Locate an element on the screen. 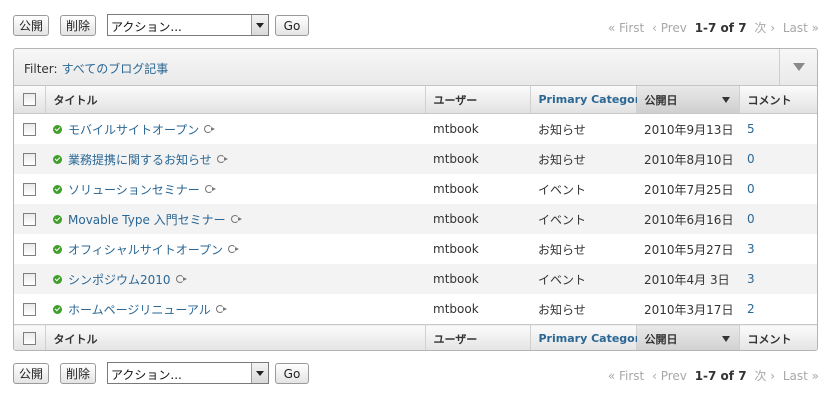 Image resolution: width=829 pixels, height=400 pixels. entry-title-link: ホームページリニューアル is located at coordinates (139, 310).